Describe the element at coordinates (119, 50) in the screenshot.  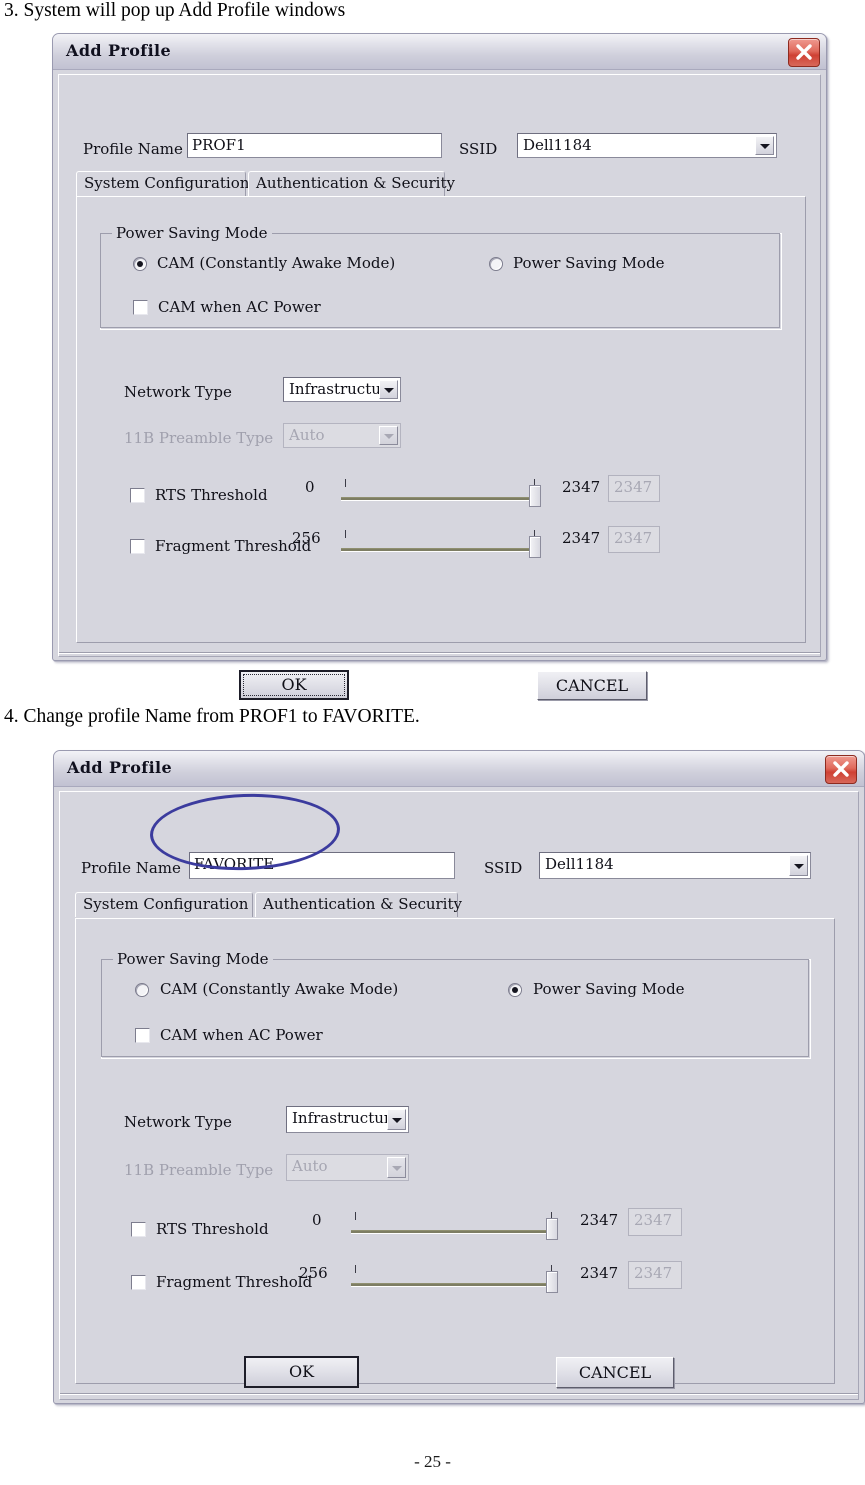
I see `dialog-1-title: Add Profile` at that location.